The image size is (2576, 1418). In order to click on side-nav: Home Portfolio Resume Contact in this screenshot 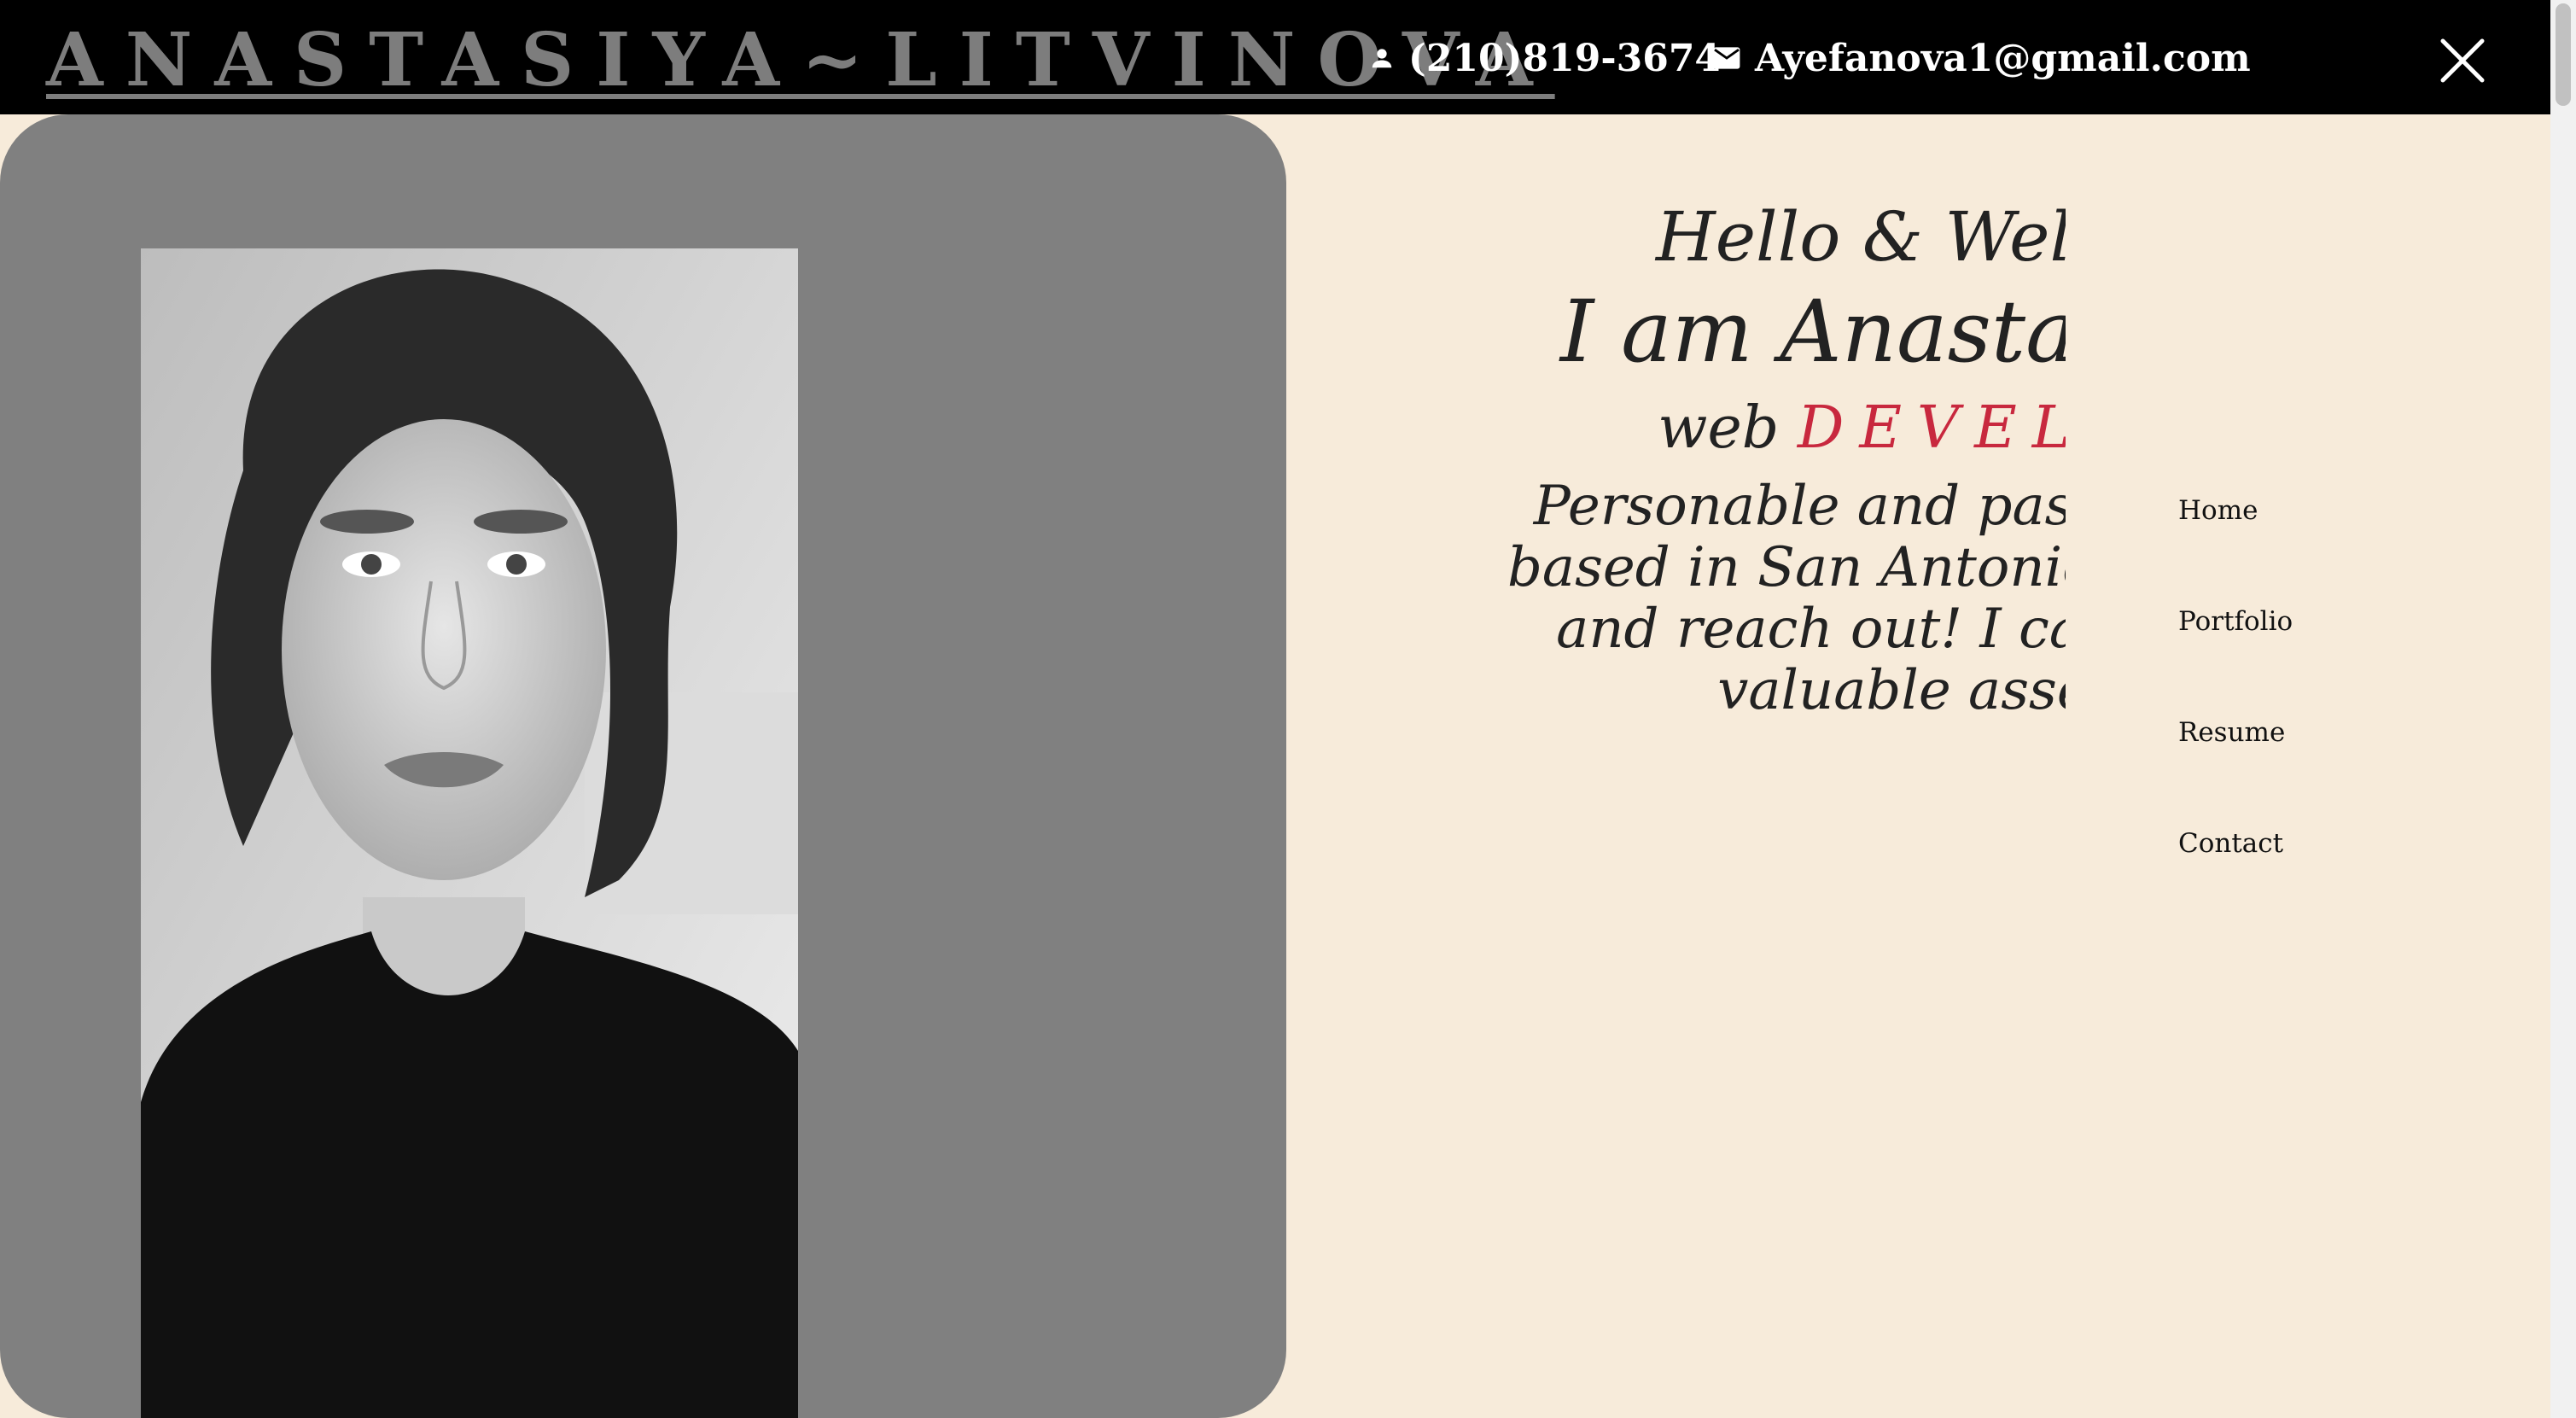, I will do `click(2235, 717)`.